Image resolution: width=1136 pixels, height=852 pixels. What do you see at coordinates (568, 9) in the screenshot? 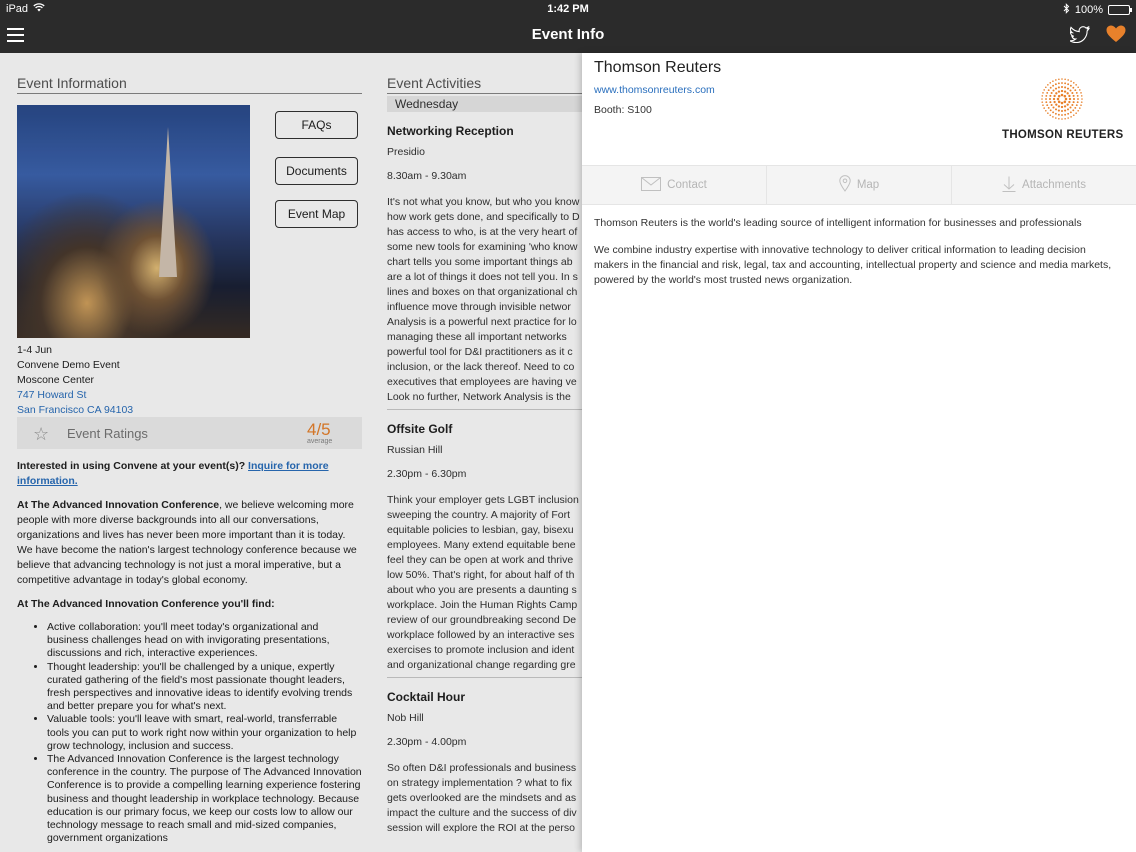
I see `status-time: 1:42 PM` at bounding box center [568, 9].